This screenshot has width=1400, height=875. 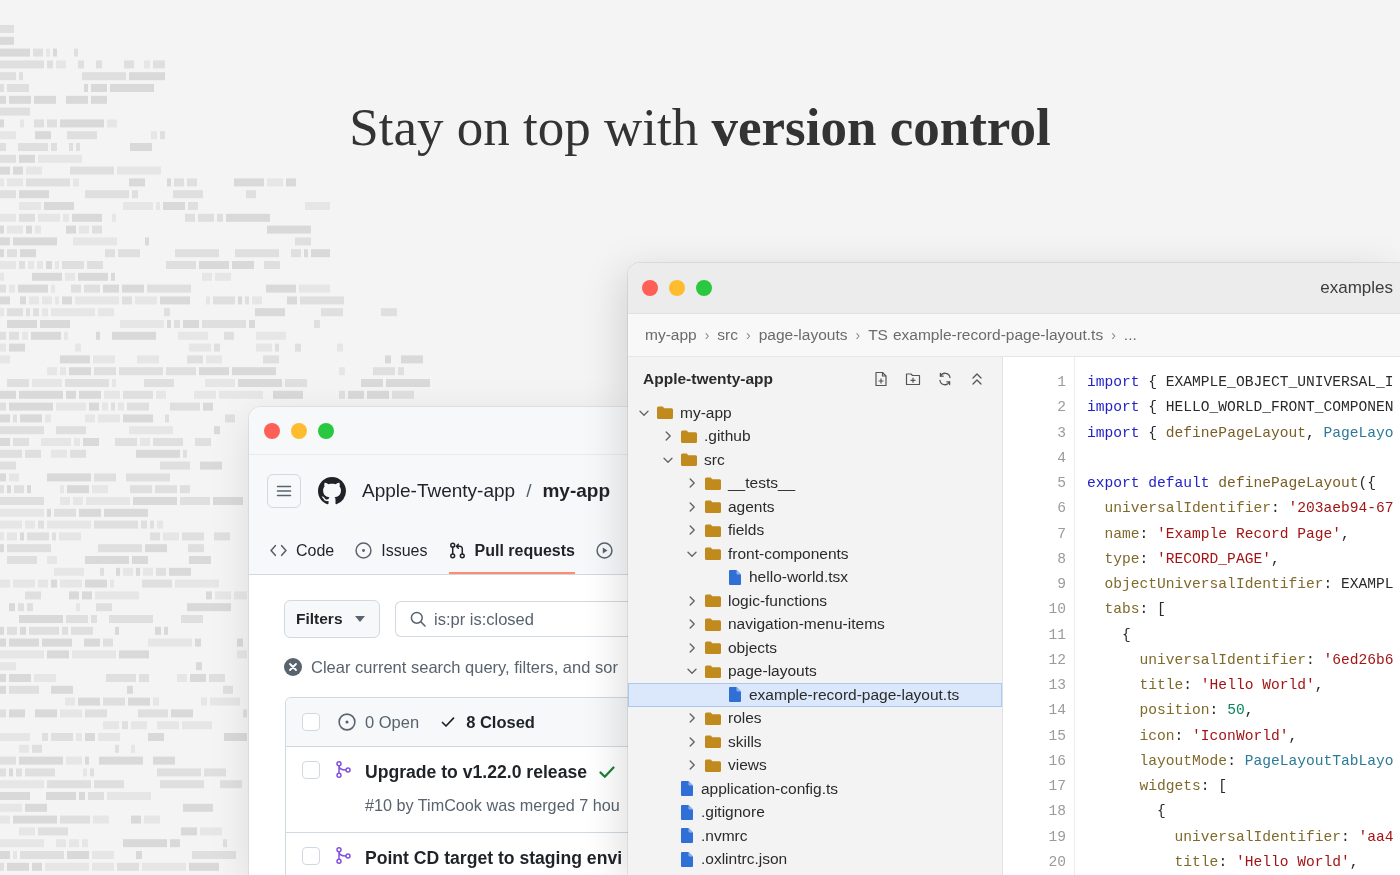 What do you see at coordinates (815, 836) in the screenshot?
I see `tree-item: .nvmrc` at bounding box center [815, 836].